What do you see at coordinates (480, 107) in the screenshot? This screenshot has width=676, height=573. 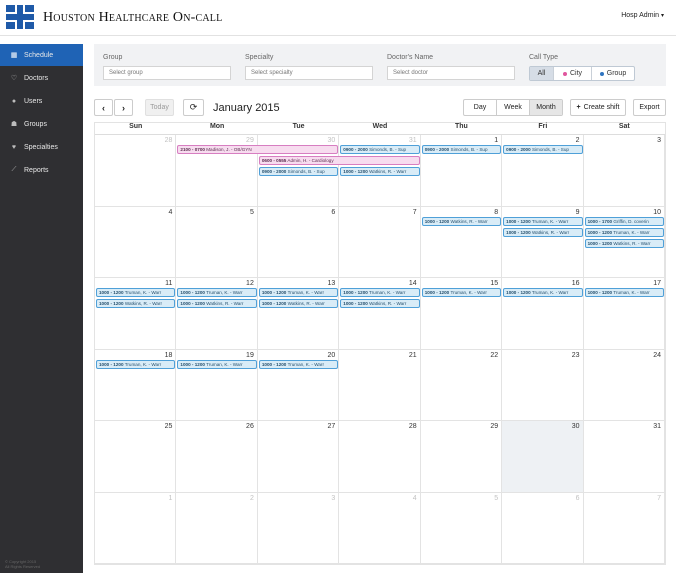 I see `view-day-button: Day` at bounding box center [480, 107].